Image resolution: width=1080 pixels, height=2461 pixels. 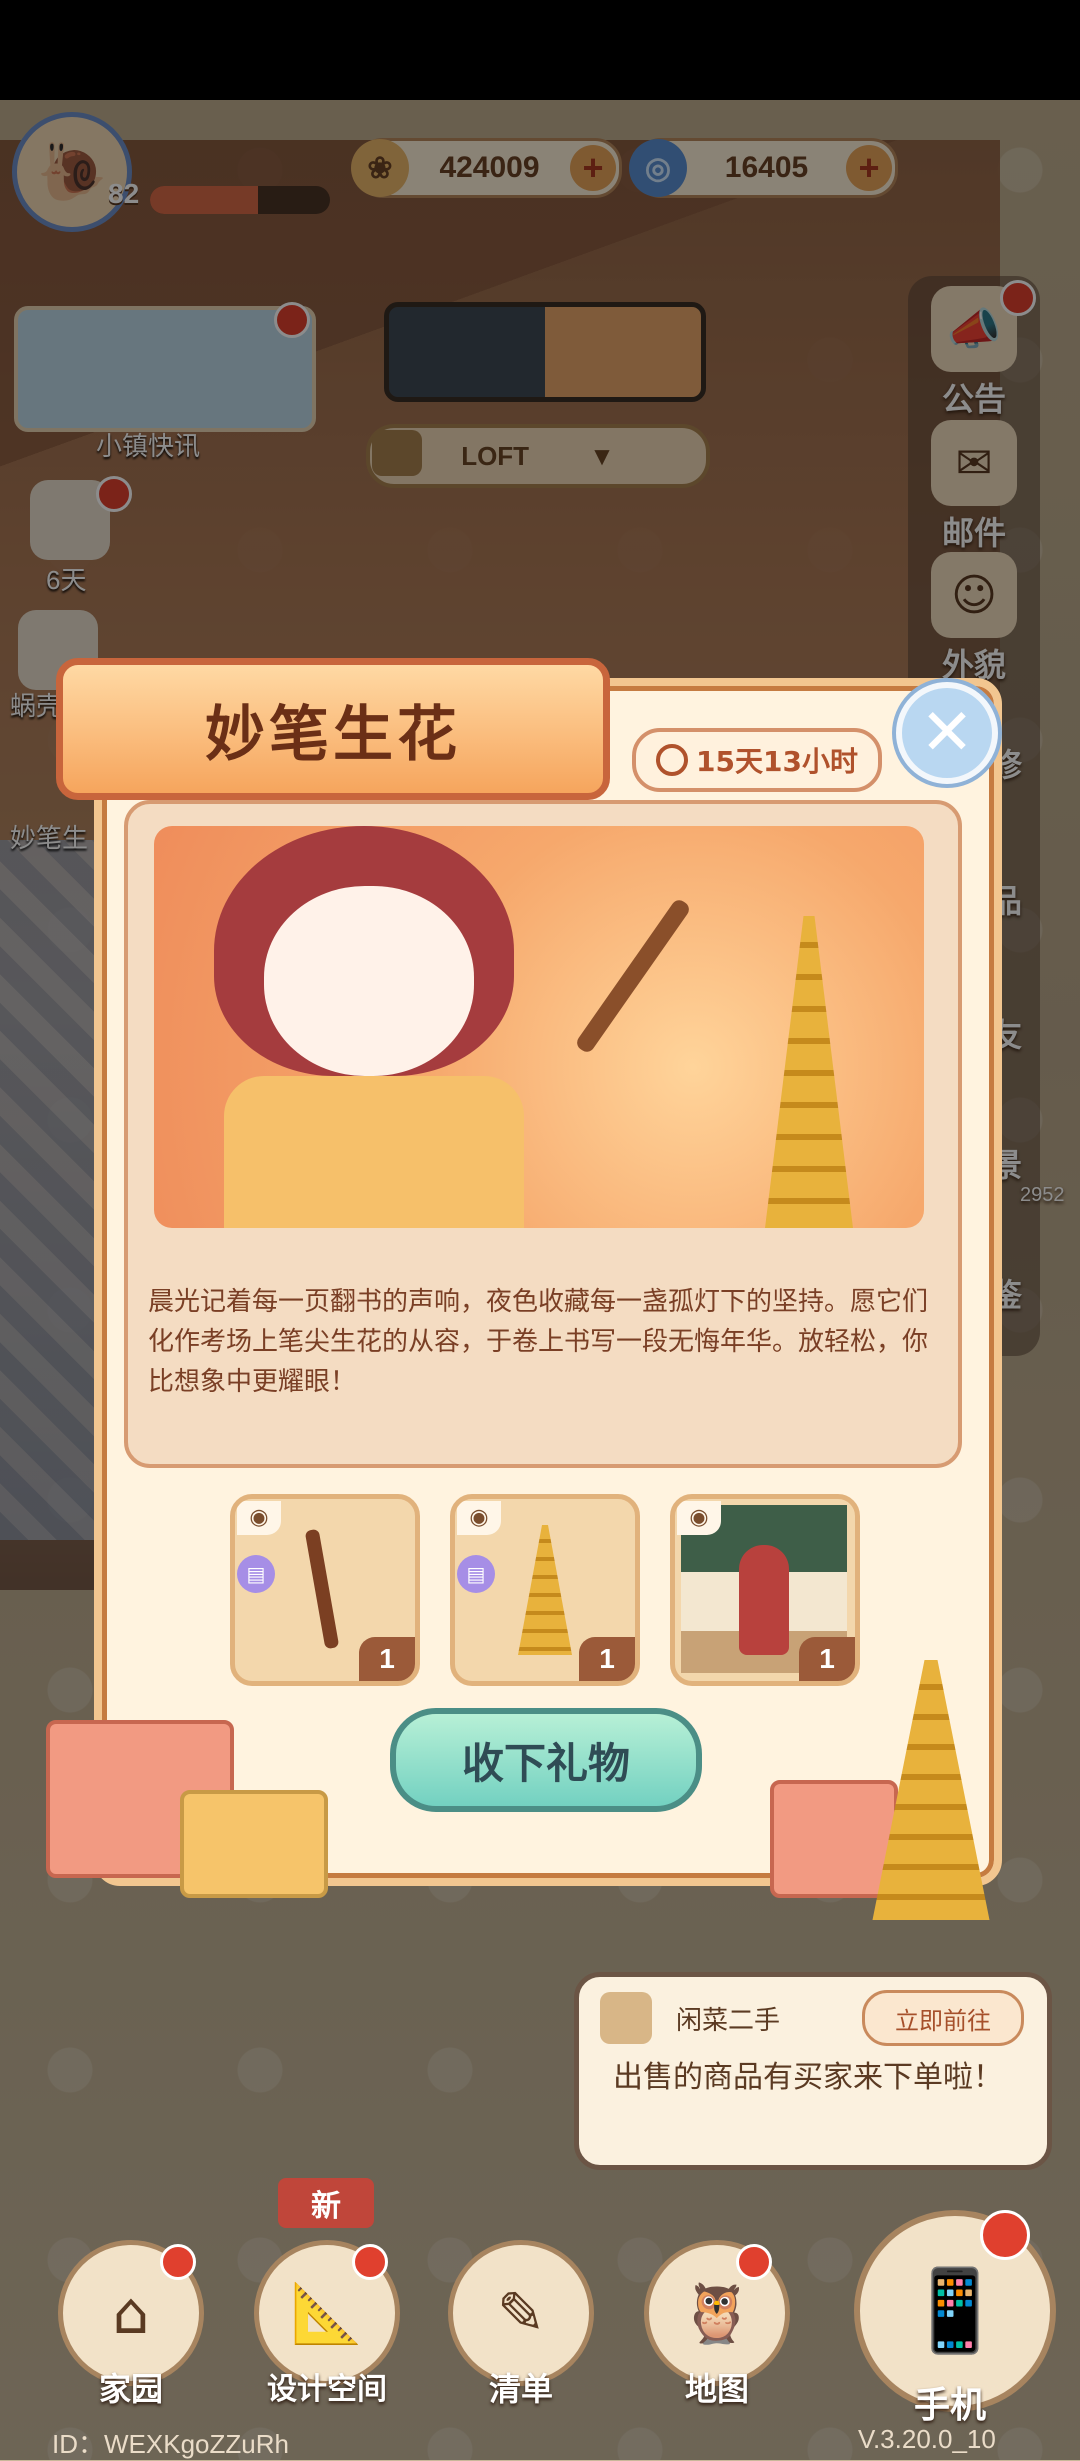 I want to click on modal-title: 妙笔生花, so click(x=333, y=734).